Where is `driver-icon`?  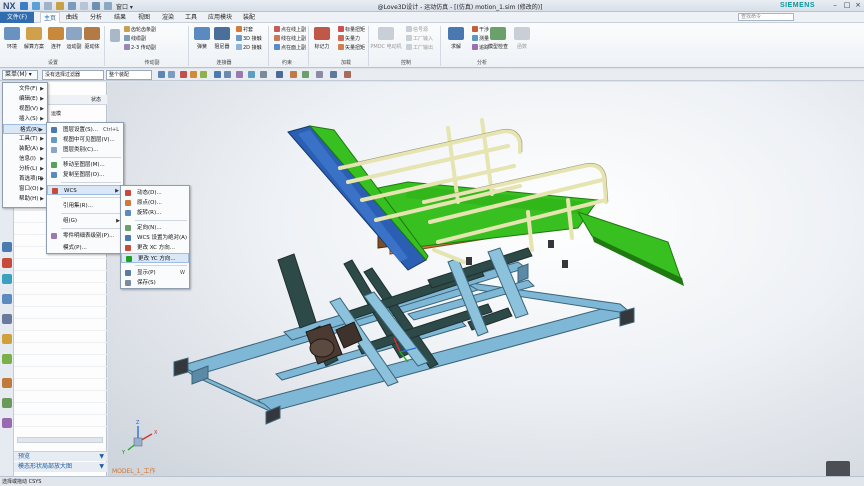
driver-icon is located at coordinates (92, 33).